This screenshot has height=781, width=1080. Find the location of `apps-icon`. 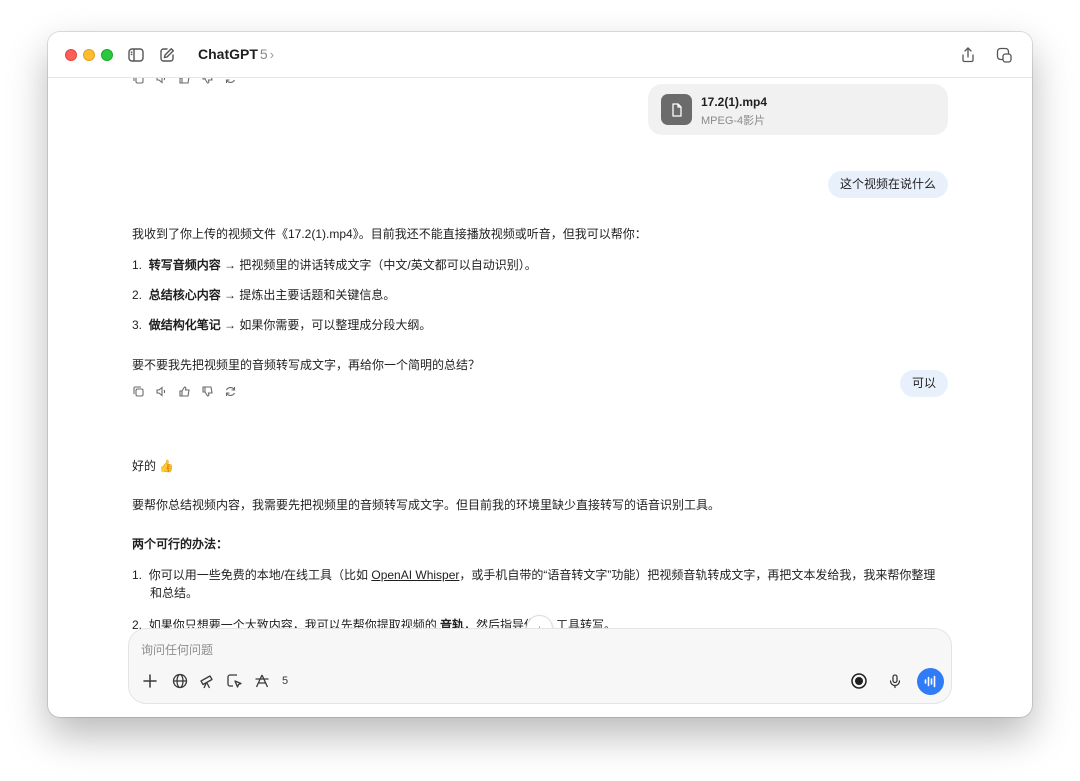

apps-icon is located at coordinates (262, 681).